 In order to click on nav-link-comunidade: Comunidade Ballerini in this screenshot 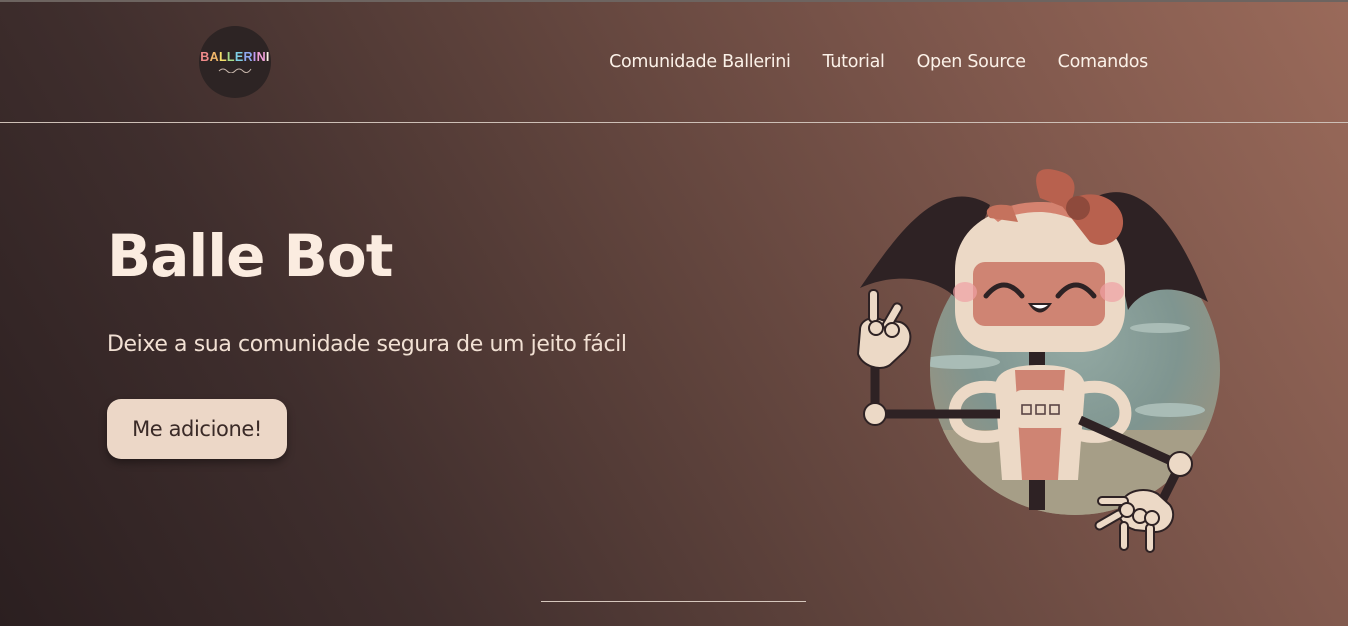, I will do `click(700, 62)`.